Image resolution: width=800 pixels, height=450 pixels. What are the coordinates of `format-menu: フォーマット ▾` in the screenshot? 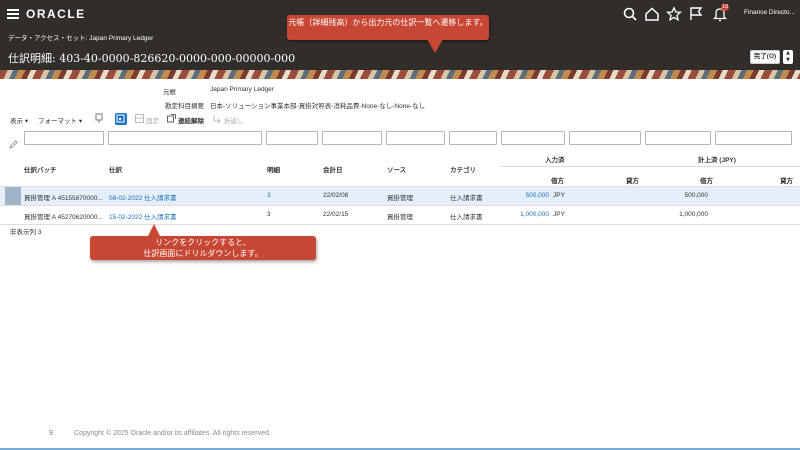 It's located at (60, 120).